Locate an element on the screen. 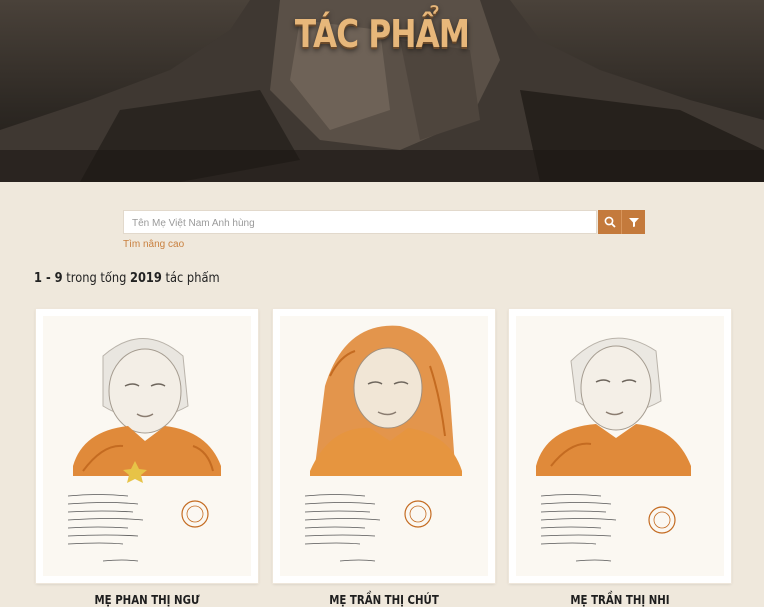  artwork-card-title: MẸ TRẦN THỊ NHI is located at coordinates (620, 600).